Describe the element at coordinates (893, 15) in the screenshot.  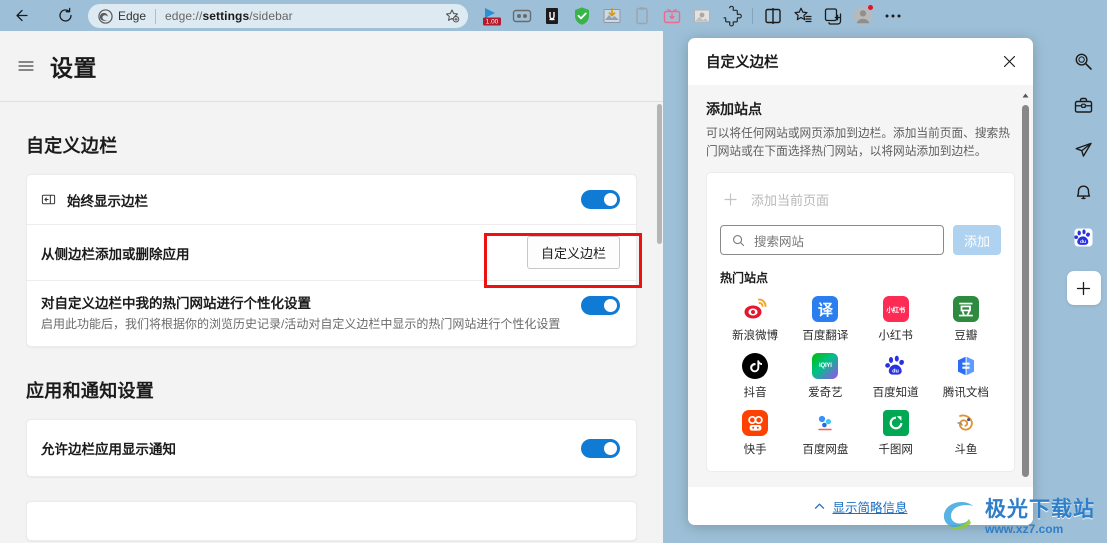
I see `more-options-icon` at that location.